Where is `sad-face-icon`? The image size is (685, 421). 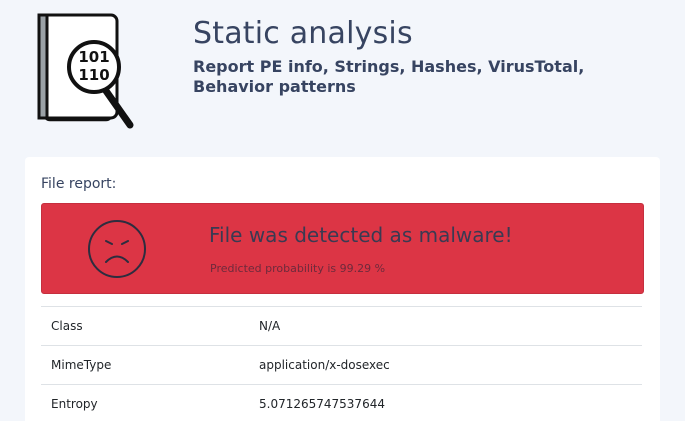
sad-face-icon is located at coordinates (117, 249).